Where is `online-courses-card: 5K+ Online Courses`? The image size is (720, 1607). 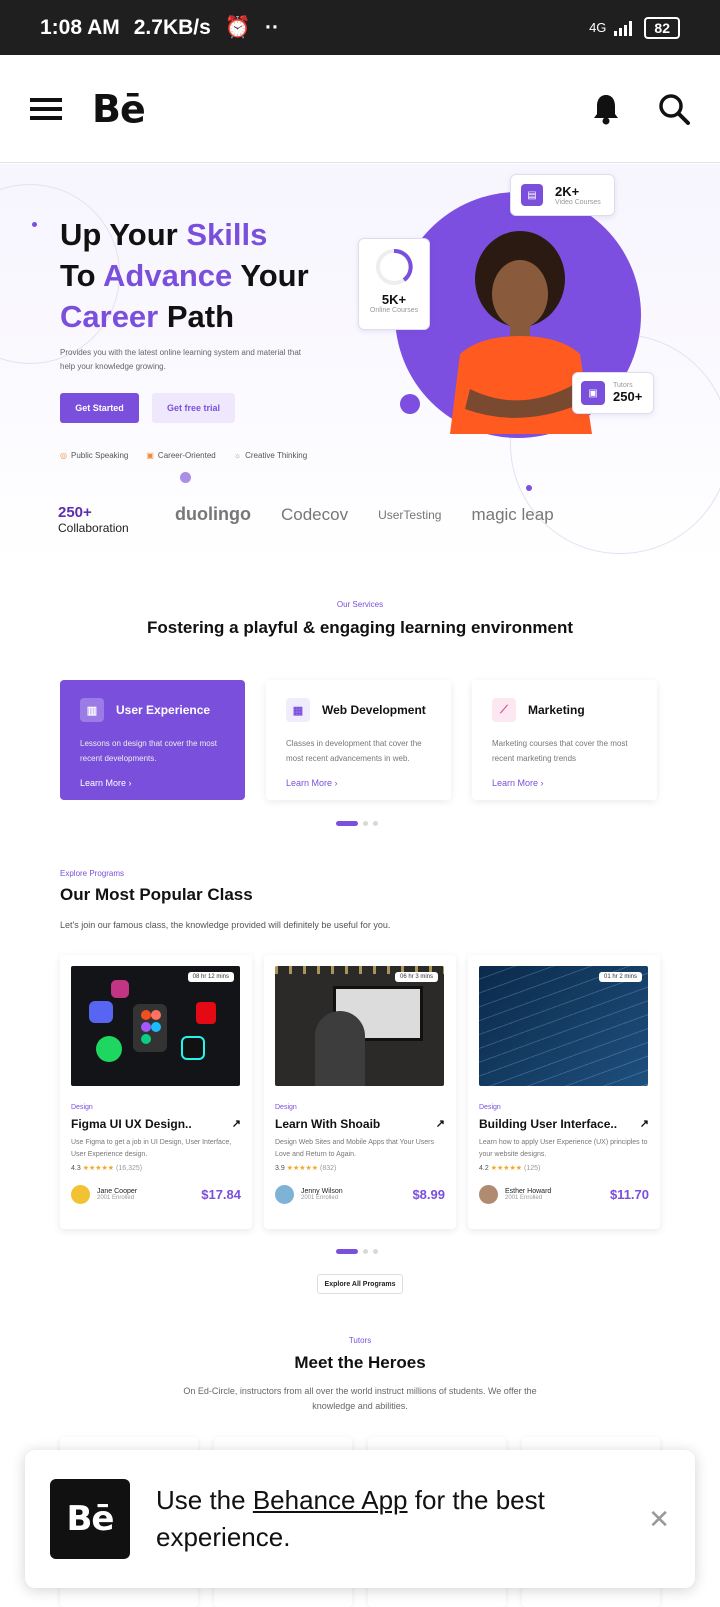
online-courses-card: 5K+ Online Courses is located at coordinates (394, 284).